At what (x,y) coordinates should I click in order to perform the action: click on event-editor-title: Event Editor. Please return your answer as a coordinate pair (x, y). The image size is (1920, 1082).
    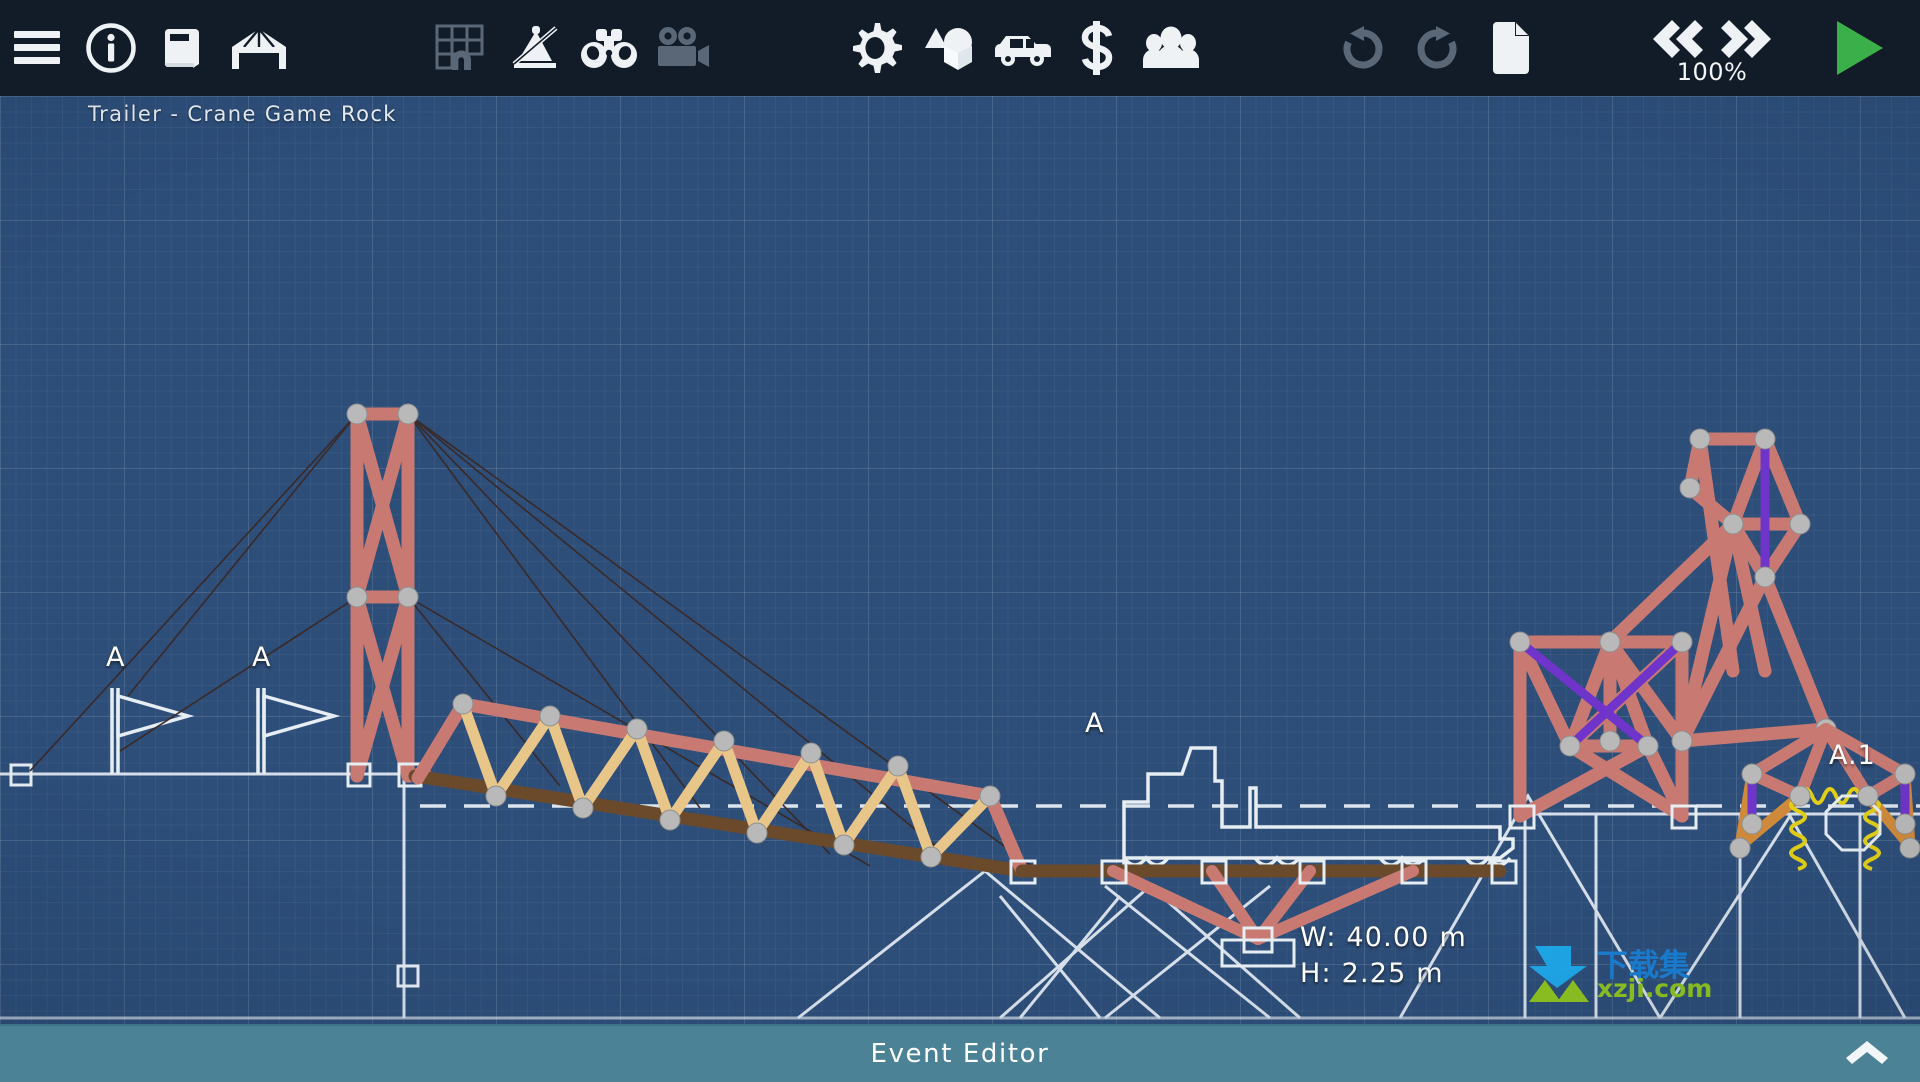
    Looking at the image, I should click on (960, 1054).